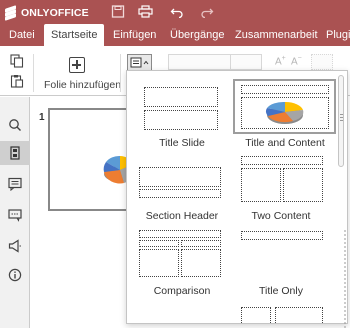  Describe the element at coordinates (197, 35) in the screenshot. I see `tab-transitions: Übergänge` at that location.